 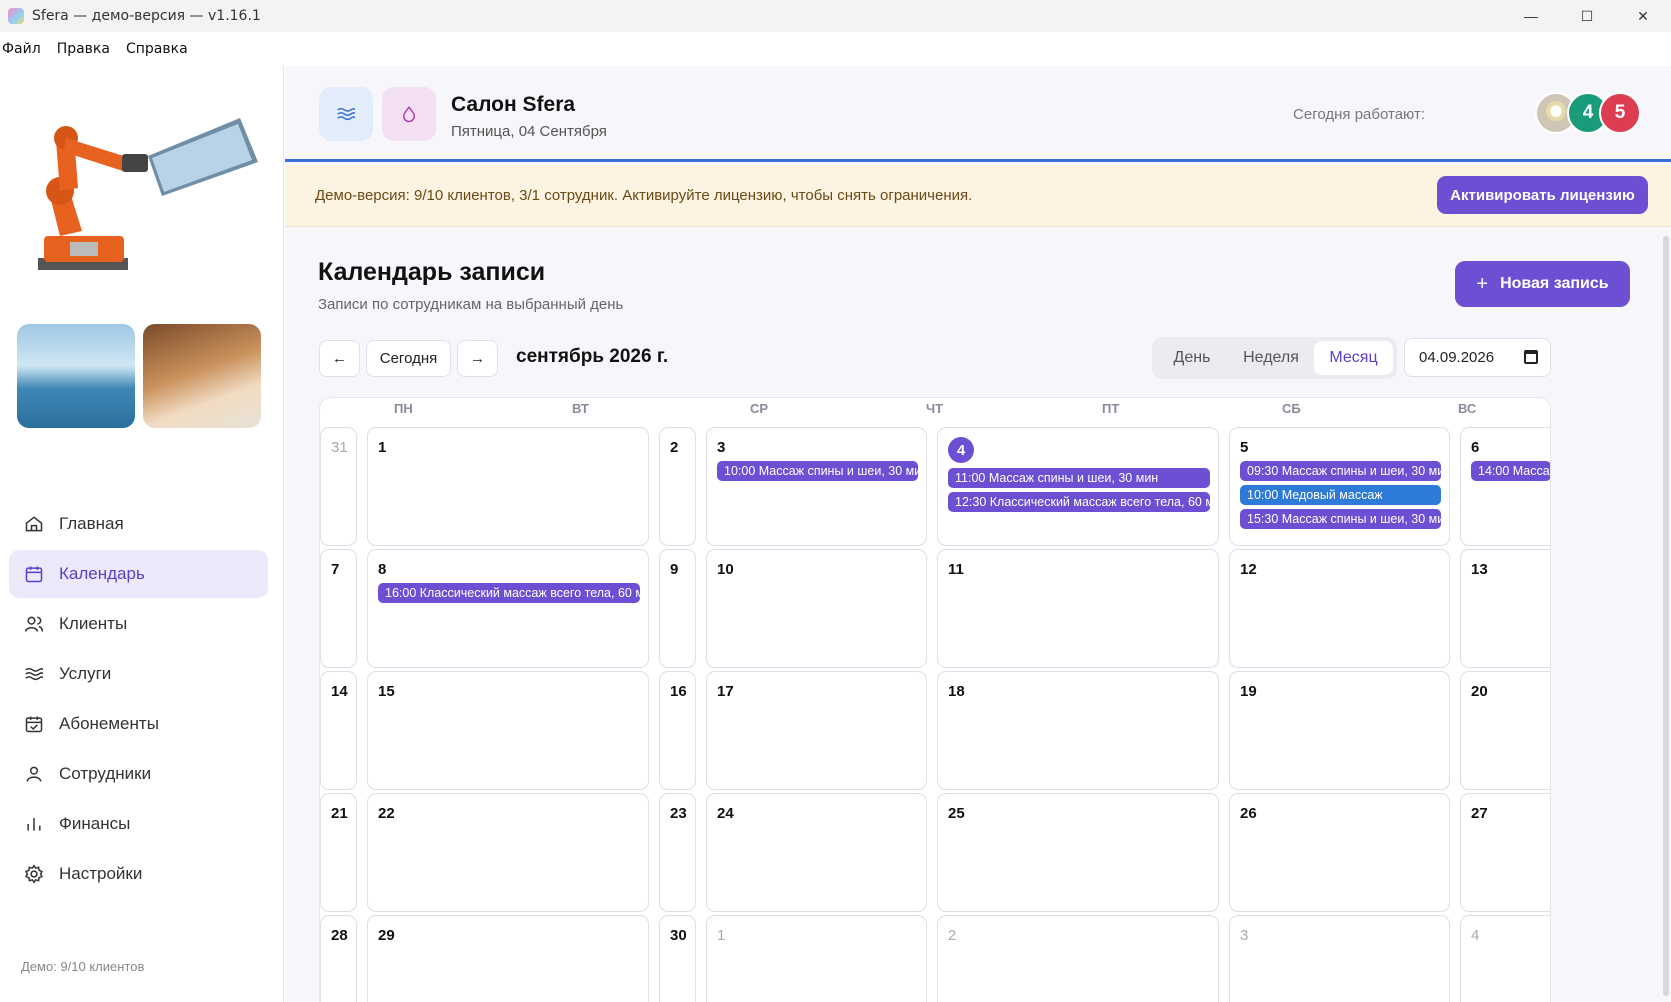 I want to click on waves-icon, so click(x=346, y=114).